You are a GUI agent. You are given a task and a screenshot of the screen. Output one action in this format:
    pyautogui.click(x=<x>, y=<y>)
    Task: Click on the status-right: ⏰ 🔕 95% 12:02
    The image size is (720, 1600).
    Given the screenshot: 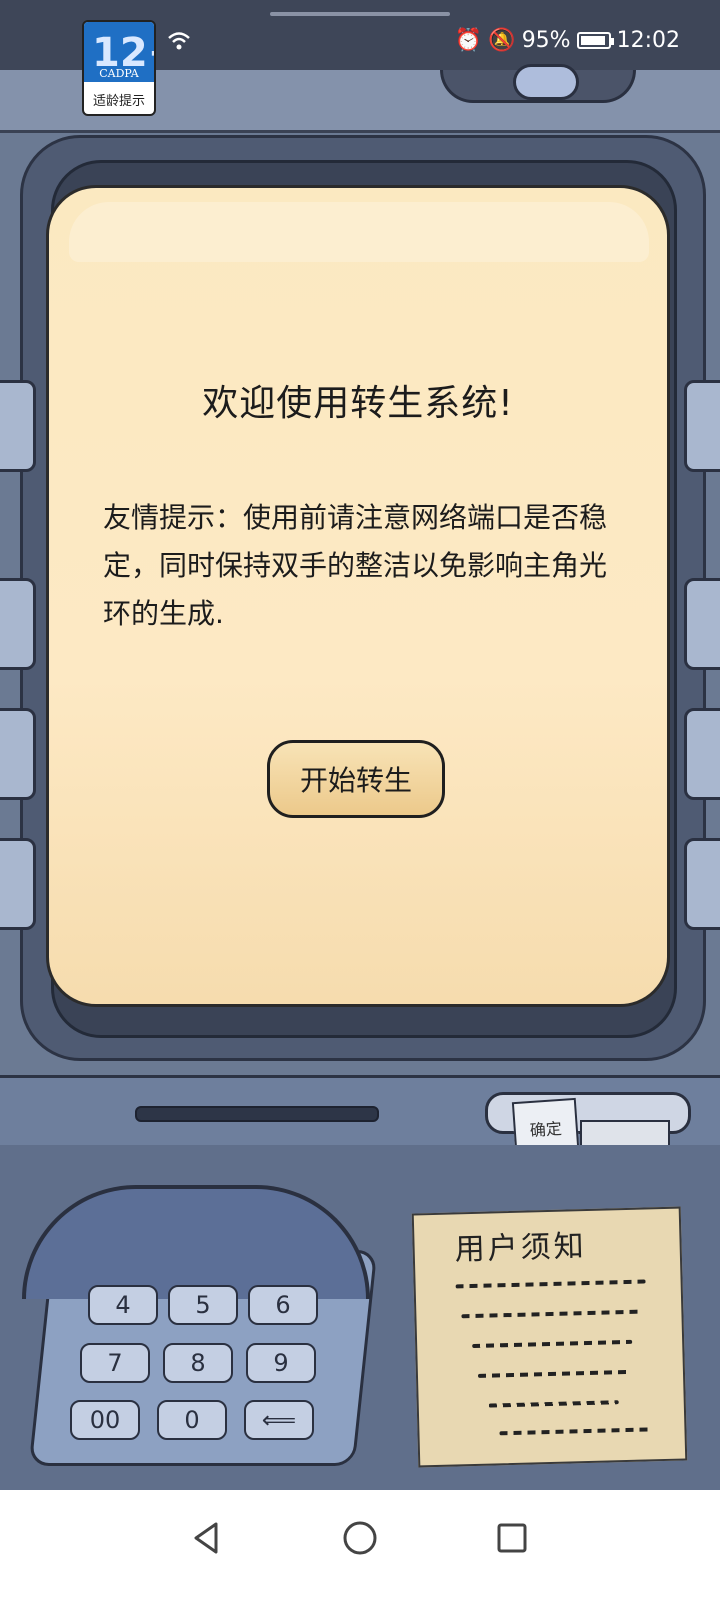 What is the action you would take?
    pyautogui.click(x=567, y=40)
    